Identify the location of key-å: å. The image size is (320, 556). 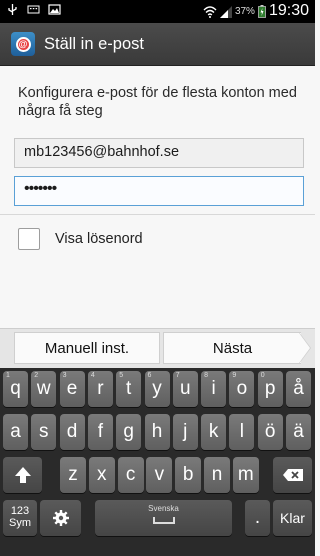
(298, 389).